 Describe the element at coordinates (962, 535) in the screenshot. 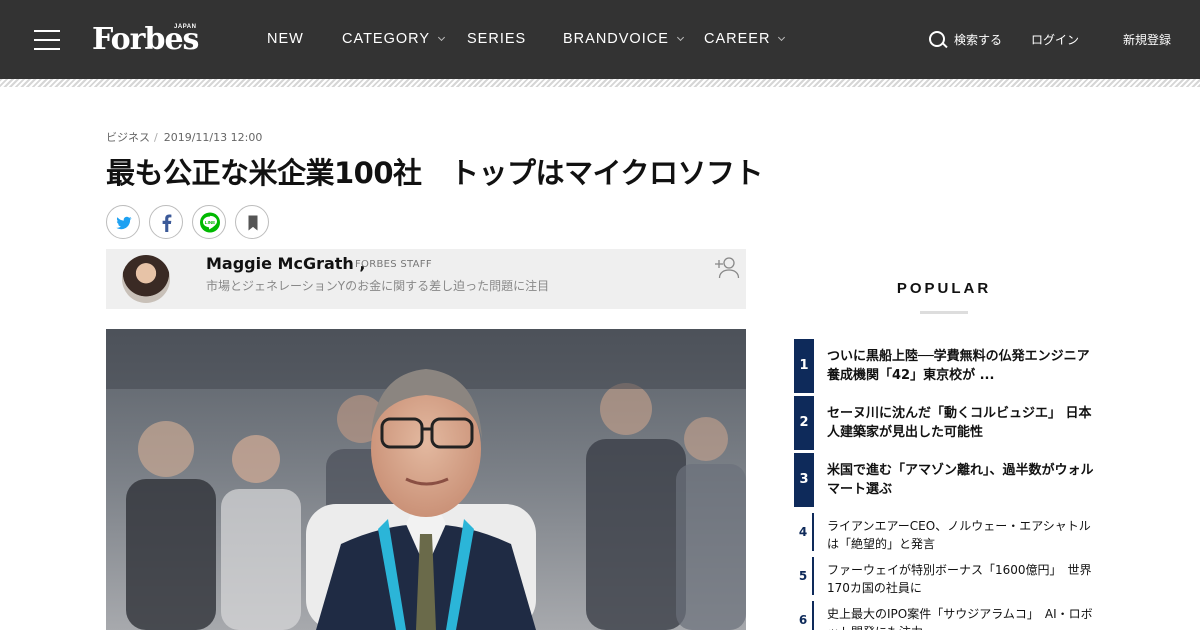

I see `popular-item-title: ライアンエアーCEO、ノルウェー・エアシャトルは「絶望的」と発言` at that location.